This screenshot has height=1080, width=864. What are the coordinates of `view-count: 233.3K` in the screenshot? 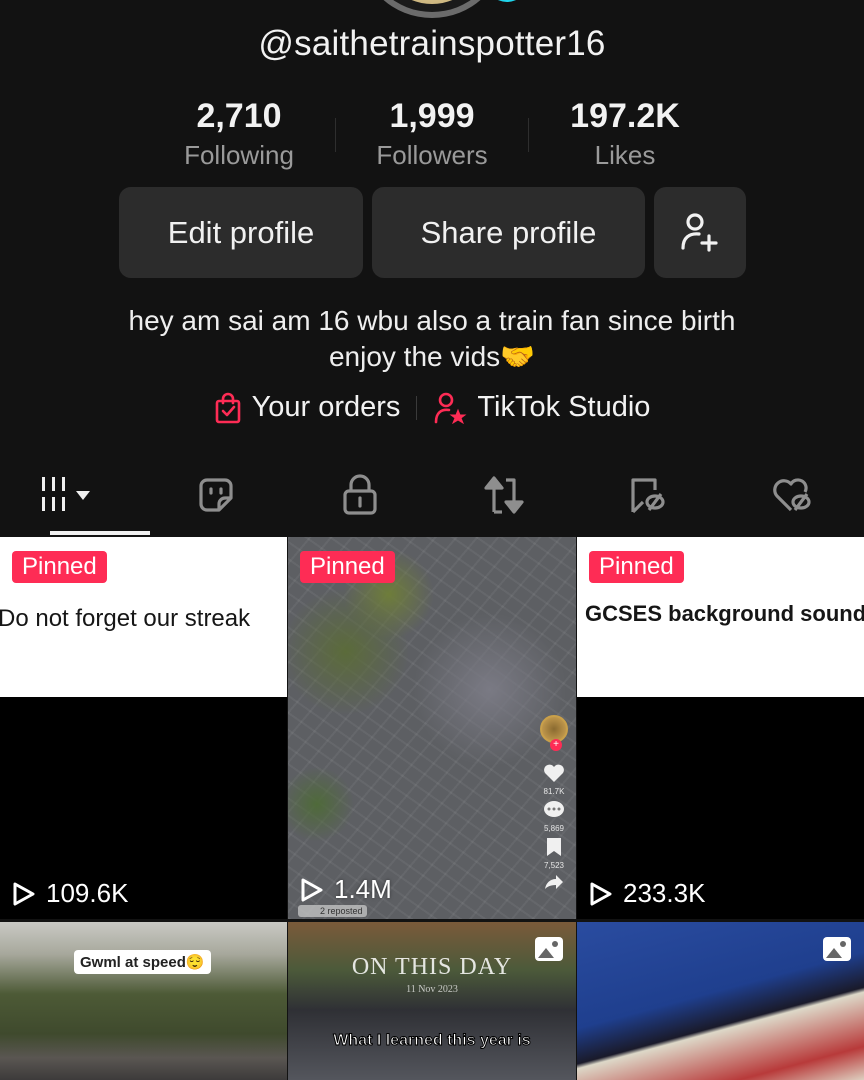 It's located at (647, 893).